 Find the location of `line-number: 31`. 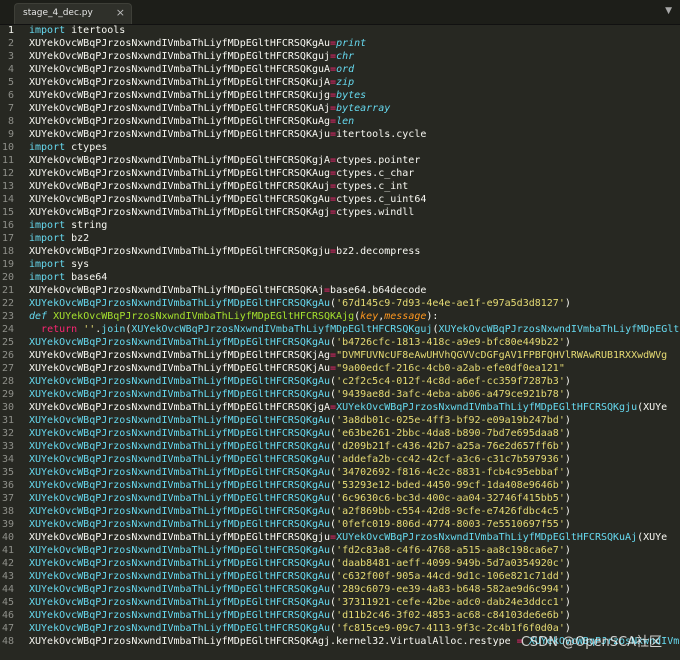

line-number: 31 is located at coordinates (7, 420).